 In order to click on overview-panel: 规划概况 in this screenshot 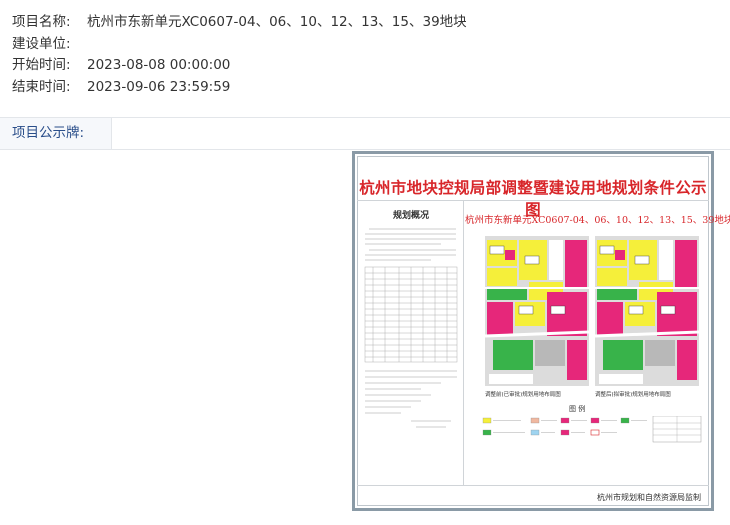, I will do `click(411, 327)`.